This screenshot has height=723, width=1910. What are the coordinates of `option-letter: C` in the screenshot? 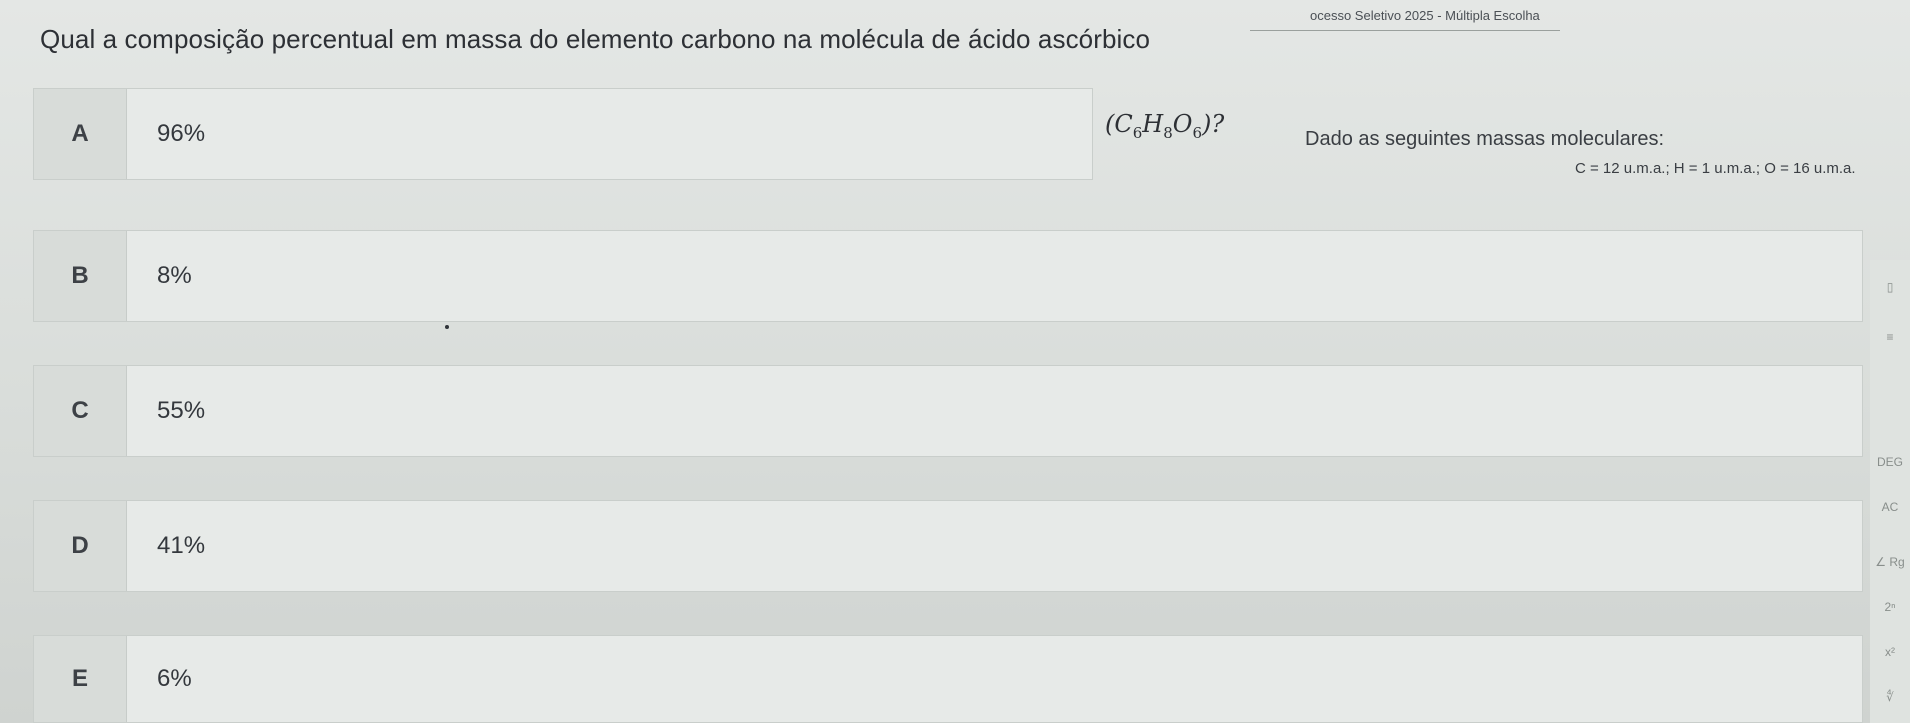 It's located at (80, 411).